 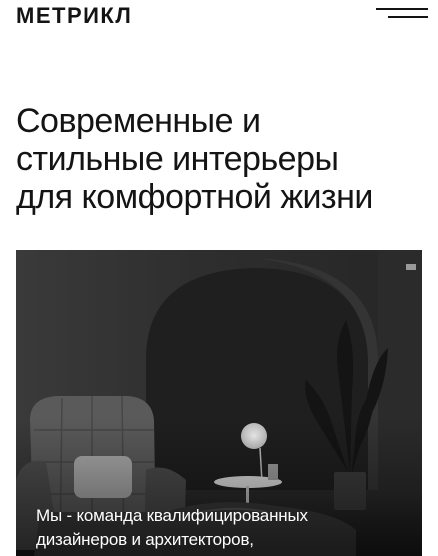 I want to click on menu-bar-top, so click(x=402, y=9).